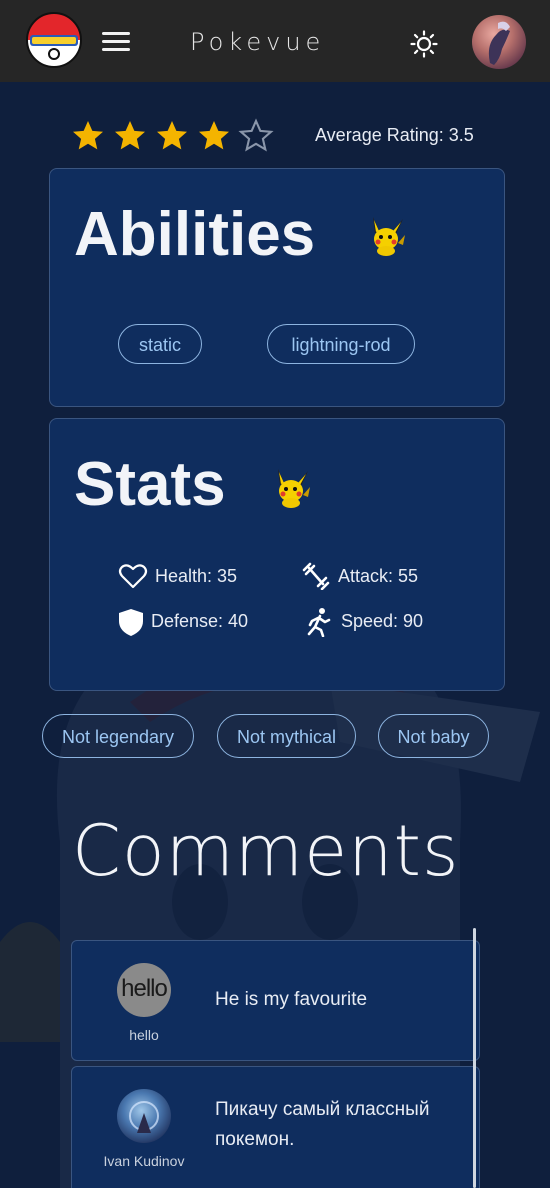 The image size is (550, 1188). I want to click on comment-avatar-text: hello, so click(144, 988).